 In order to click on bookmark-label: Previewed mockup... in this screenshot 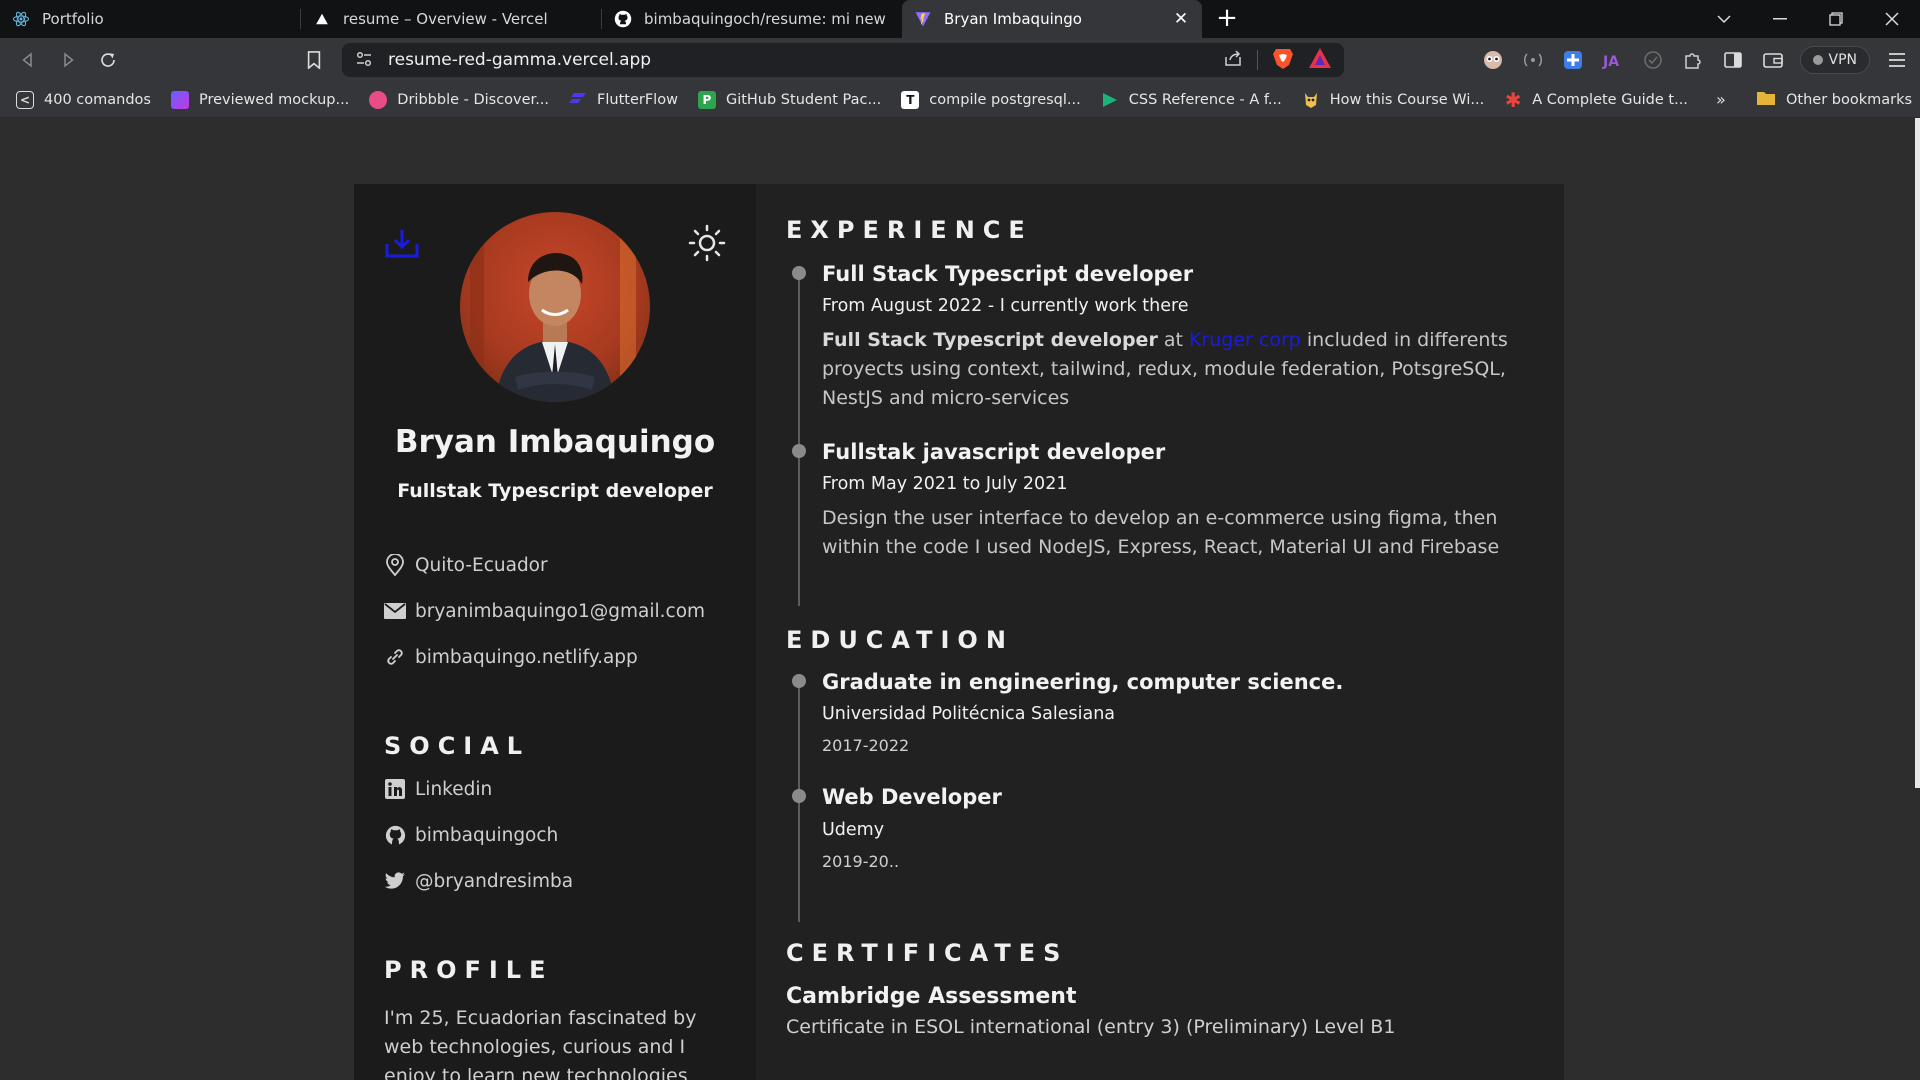, I will do `click(274, 99)`.